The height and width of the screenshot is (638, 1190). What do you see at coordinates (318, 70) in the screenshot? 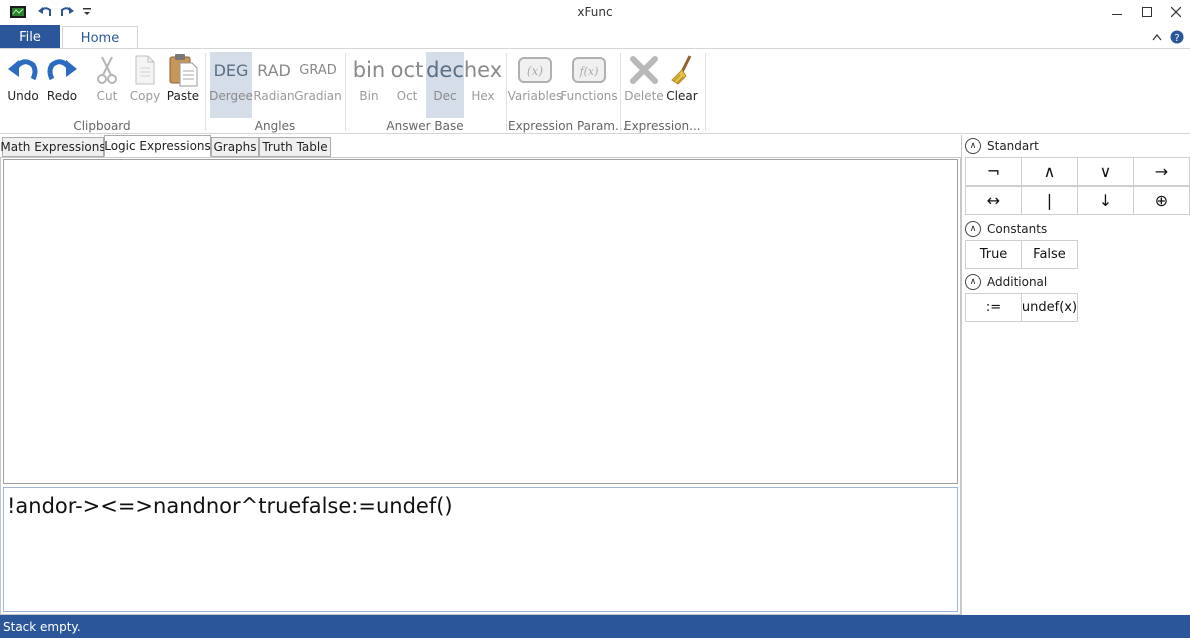
I see `grad-glyph: GRAD` at bounding box center [318, 70].